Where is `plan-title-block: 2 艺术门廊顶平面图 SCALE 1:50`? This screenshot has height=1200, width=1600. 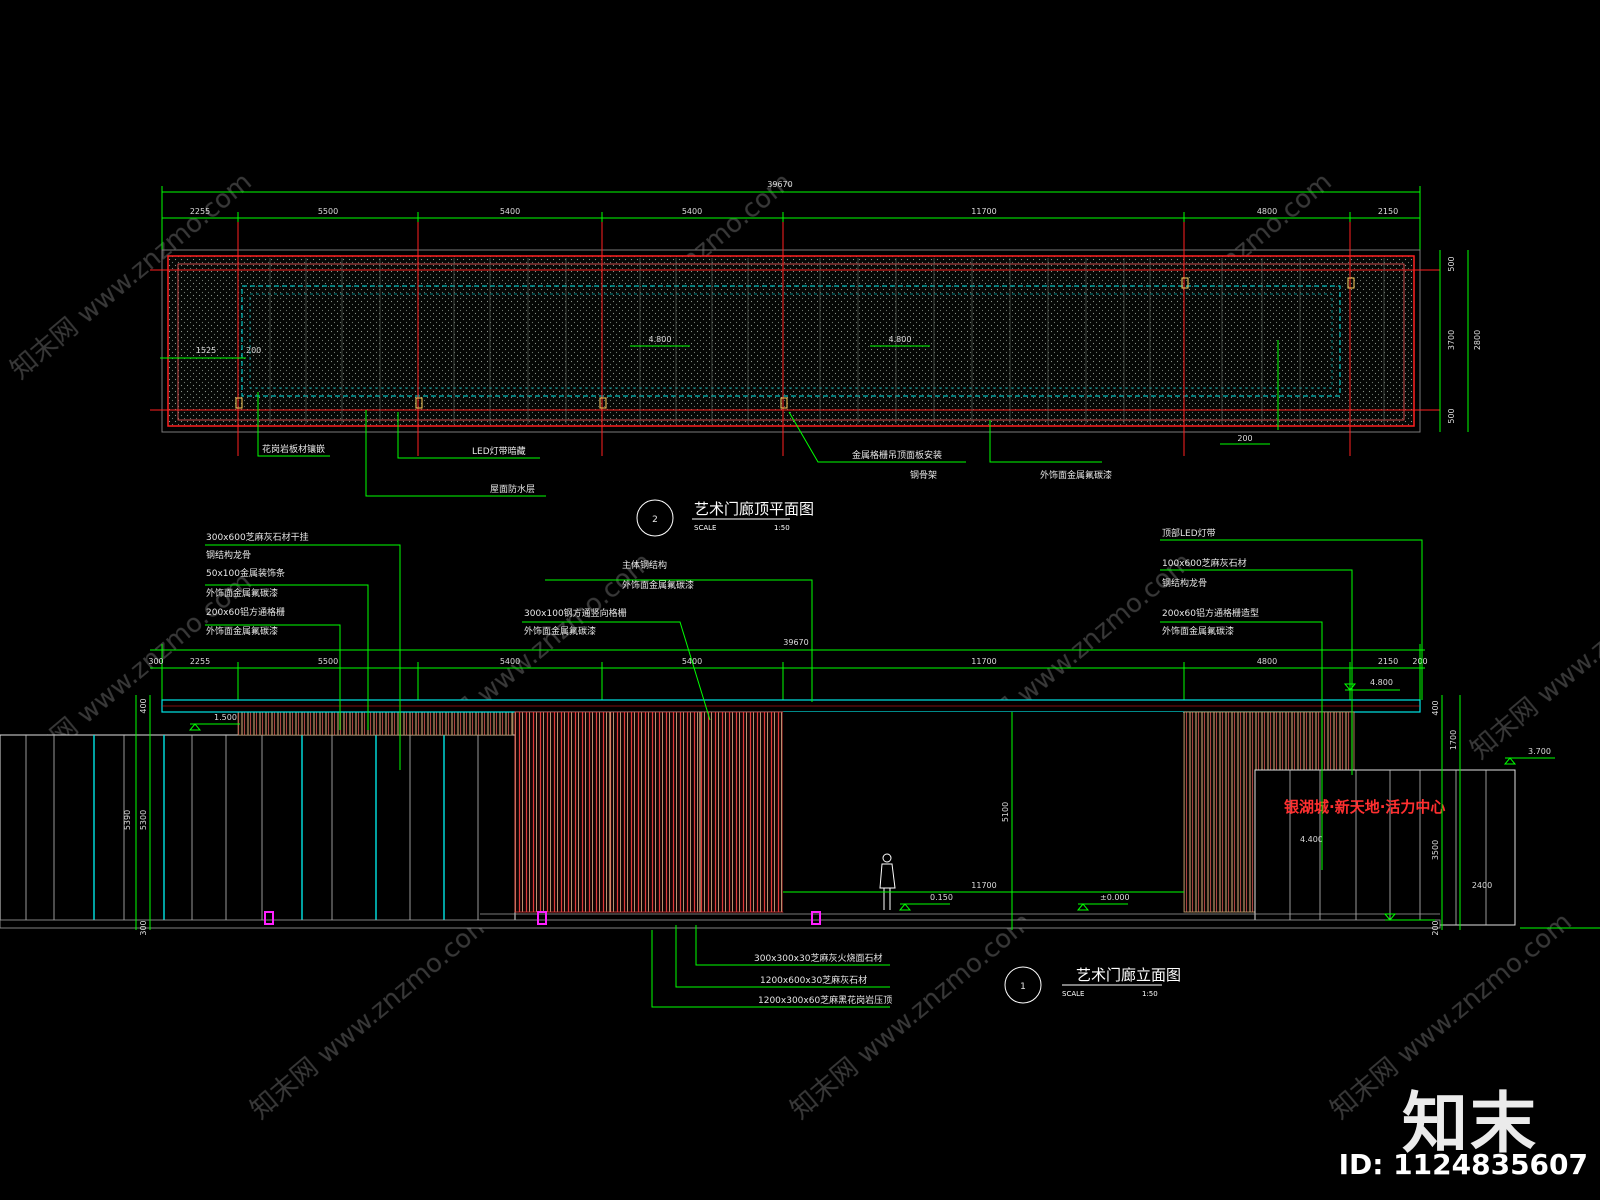 plan-title-block: 2 艺术门廊顶平面图 SCALE 1:50 is located at coordinates (725, 518).